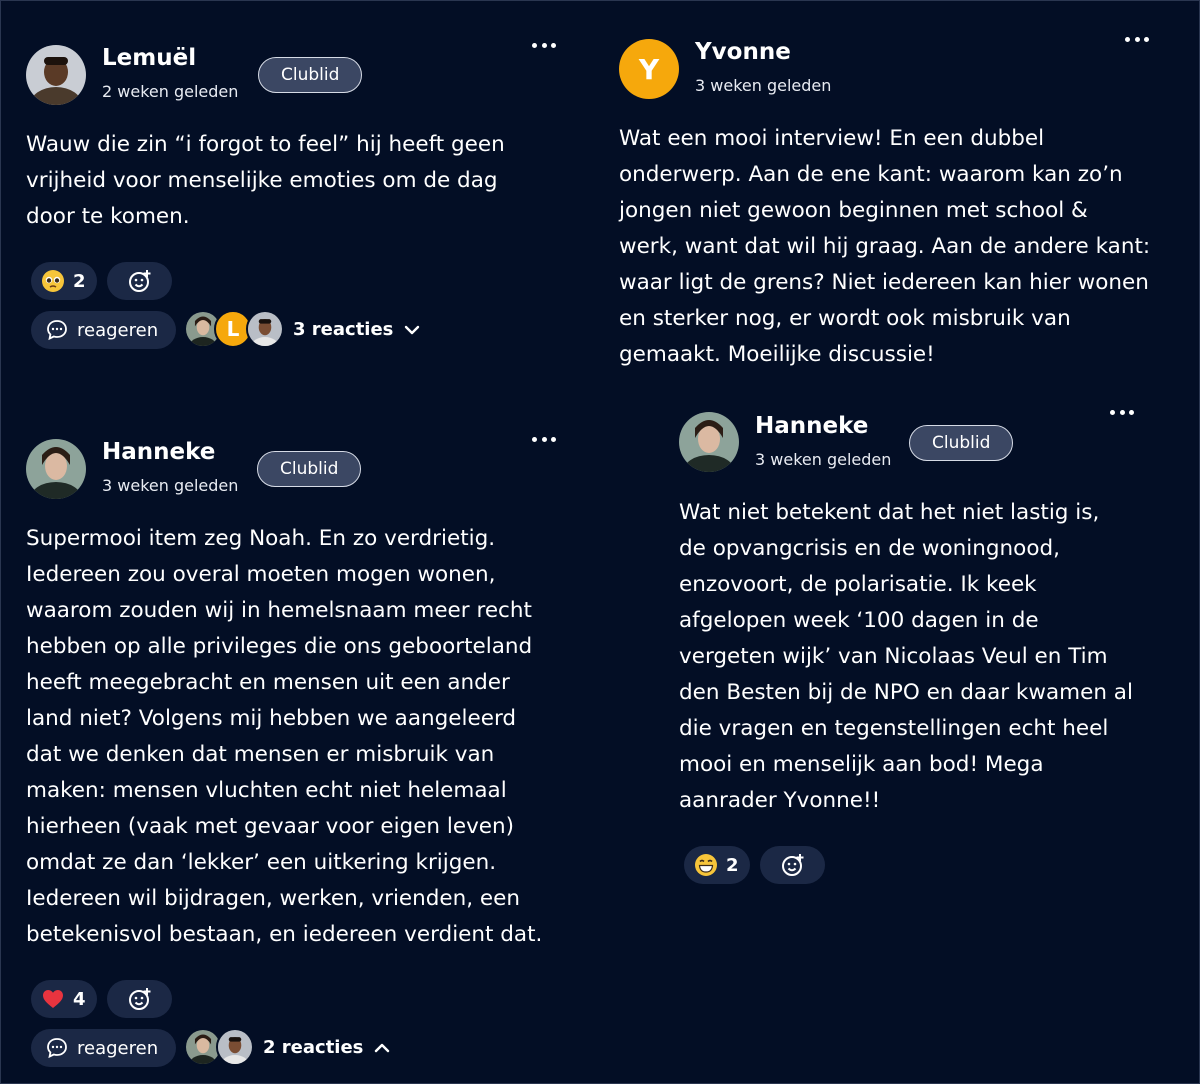 Image resolution: width=1200 pixels, height=1084 pixels. Describe the element at coordinates (53, 999) in the screenshot. I see `red-heart-icon` at that location.